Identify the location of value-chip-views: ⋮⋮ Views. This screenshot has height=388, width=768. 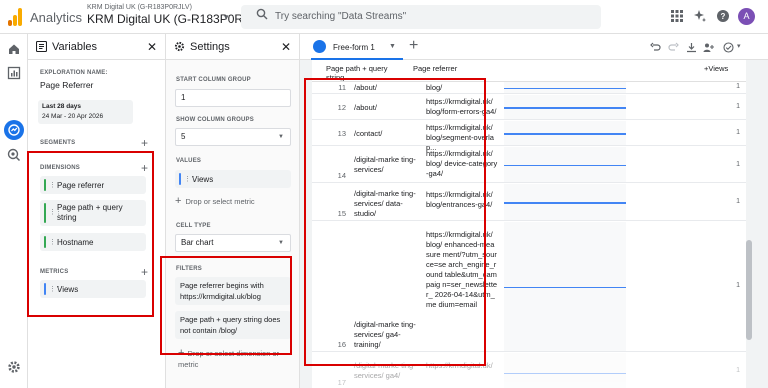
(233, 179).